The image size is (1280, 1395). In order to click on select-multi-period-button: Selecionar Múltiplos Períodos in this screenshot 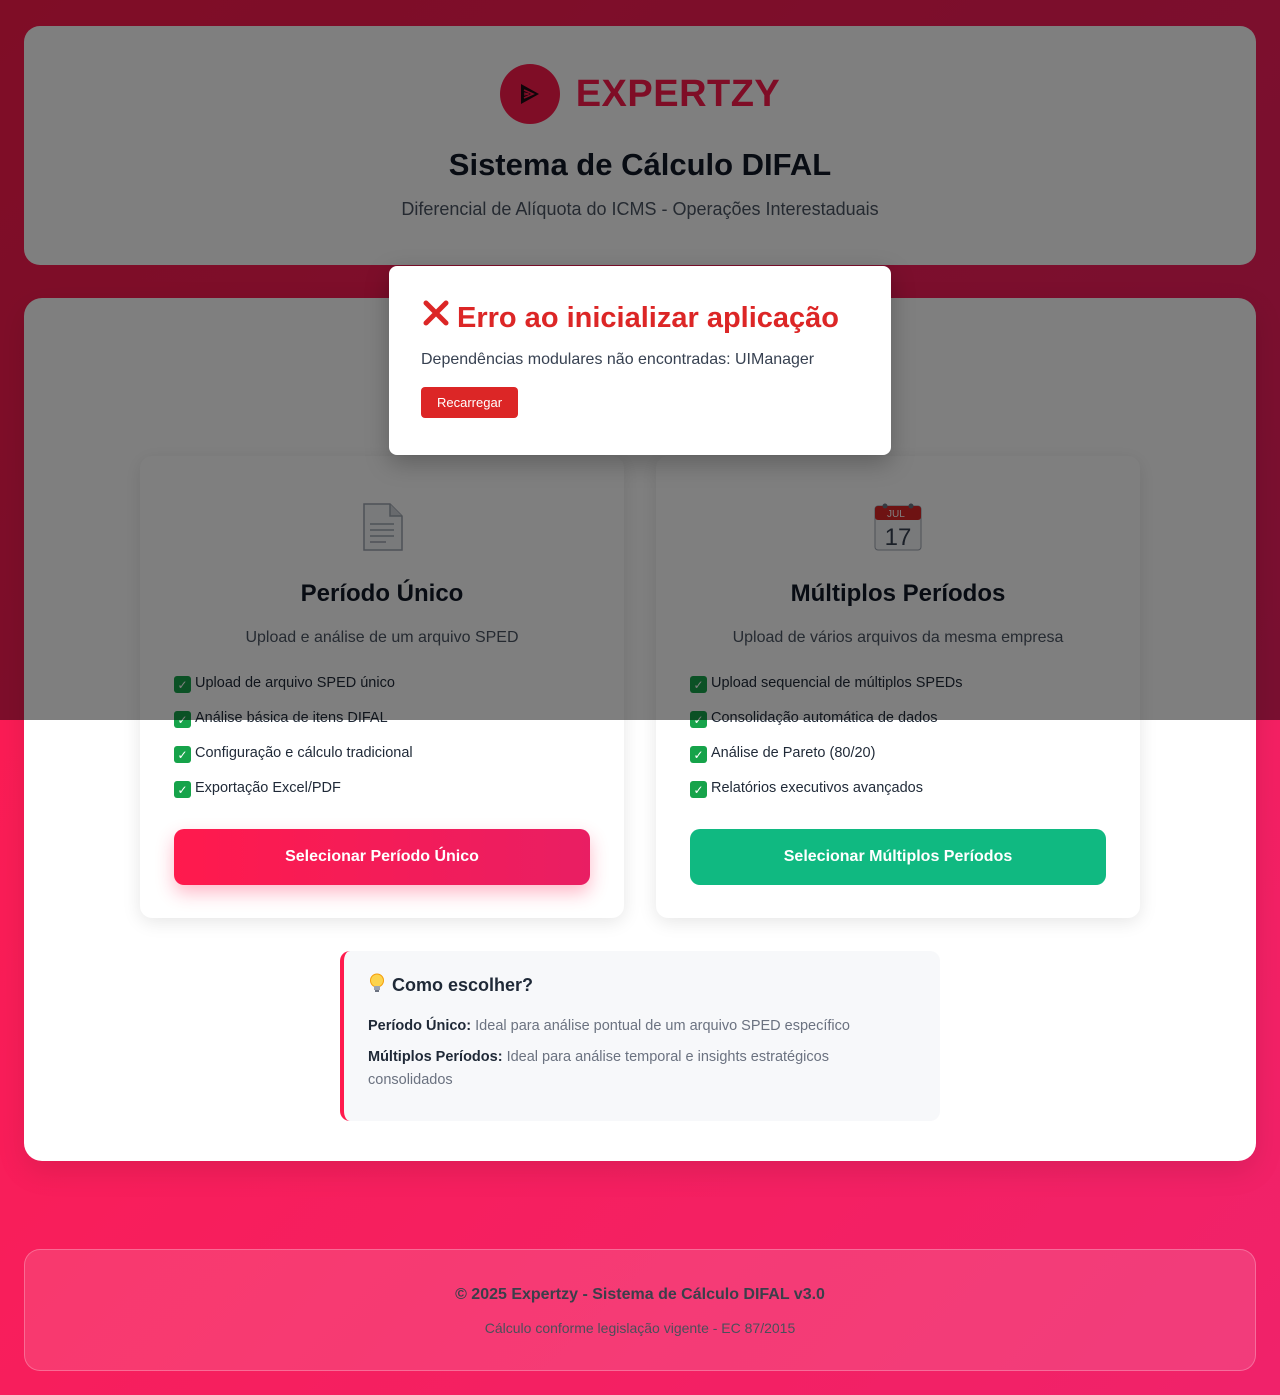, I will do `click(898, 857)`.